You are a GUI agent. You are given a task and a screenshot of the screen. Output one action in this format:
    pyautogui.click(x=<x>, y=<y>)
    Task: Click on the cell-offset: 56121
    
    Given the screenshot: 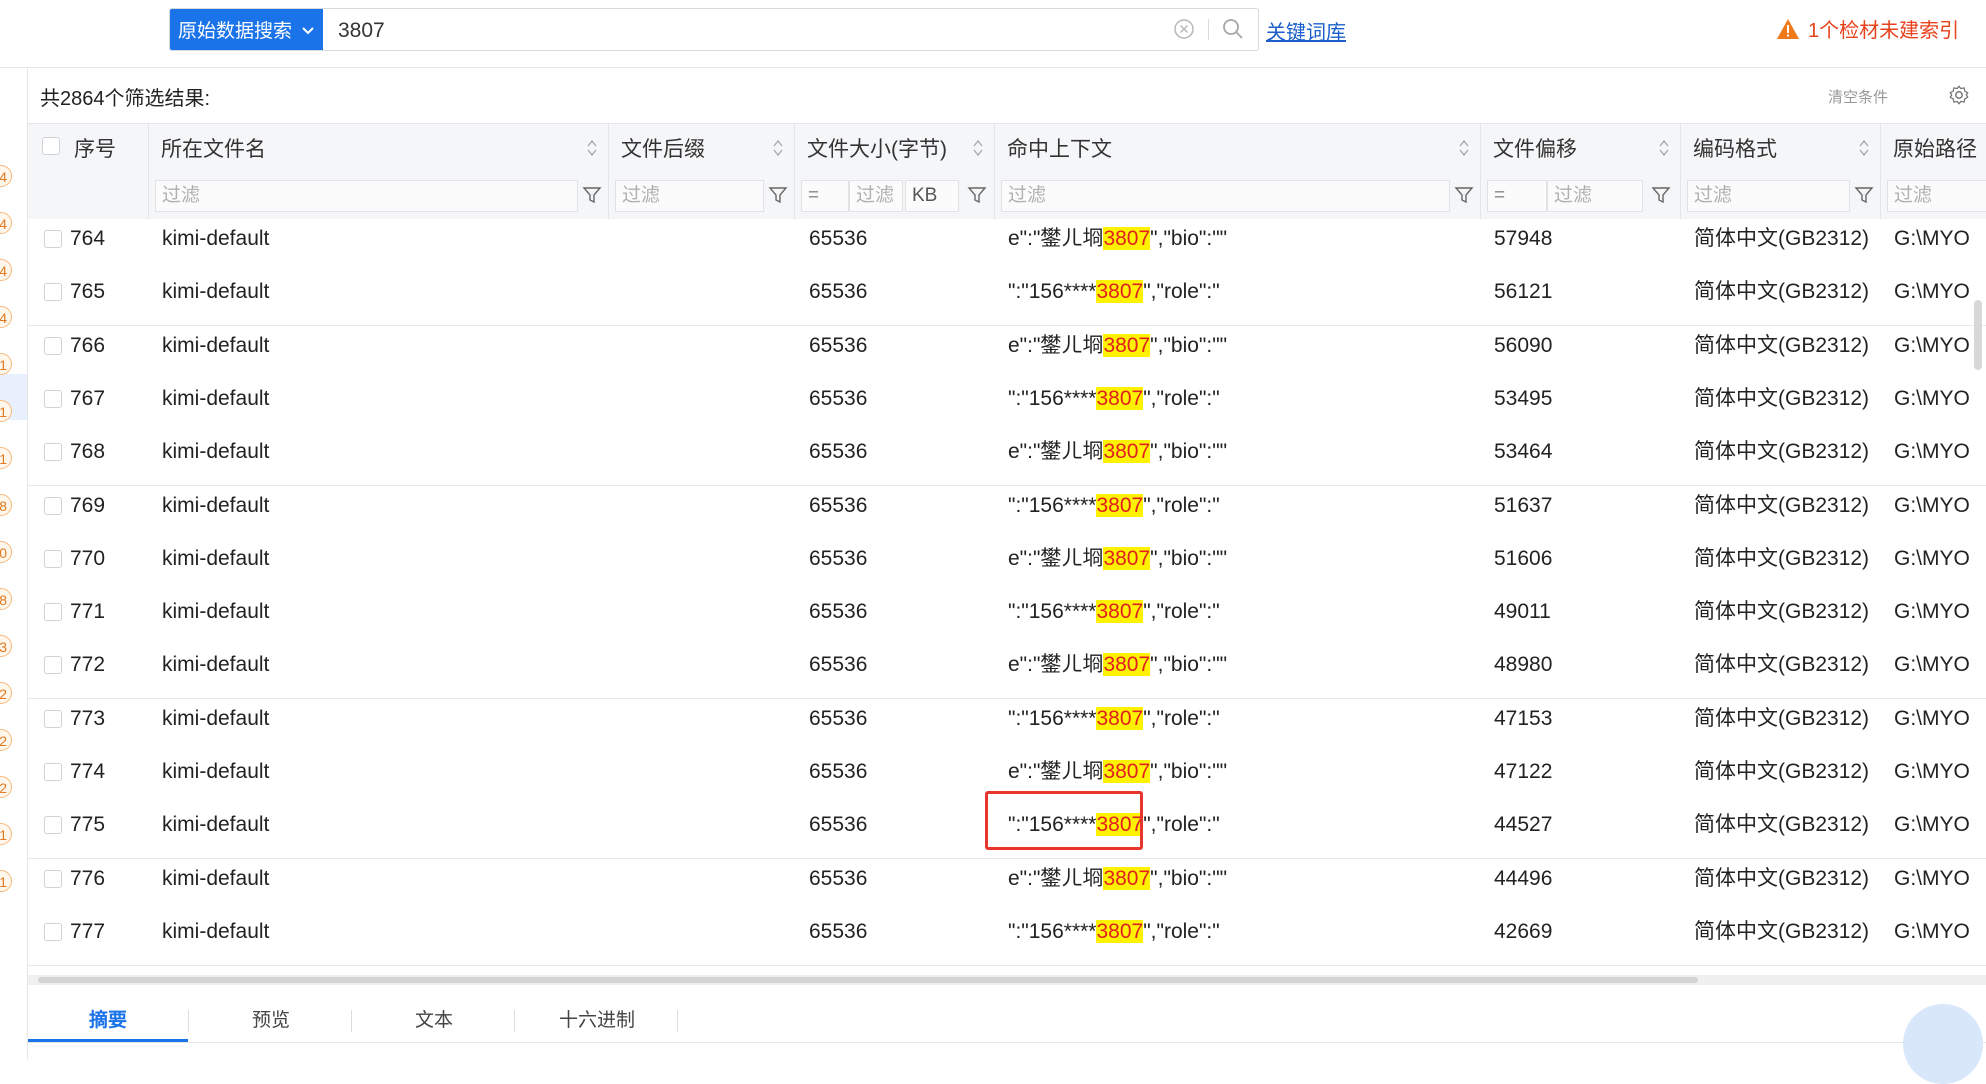 What is the action you would take?
    pyautogui.click(x=1523, y=292)
    